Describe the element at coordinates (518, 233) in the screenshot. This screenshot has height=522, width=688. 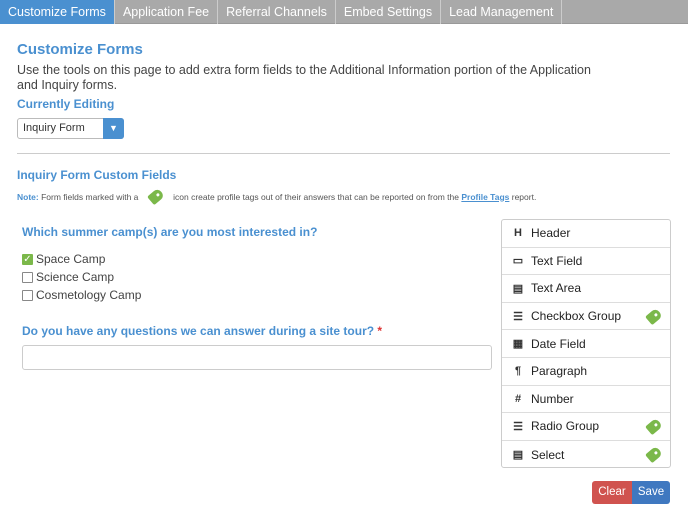
I see `header-icon: H` at that location.